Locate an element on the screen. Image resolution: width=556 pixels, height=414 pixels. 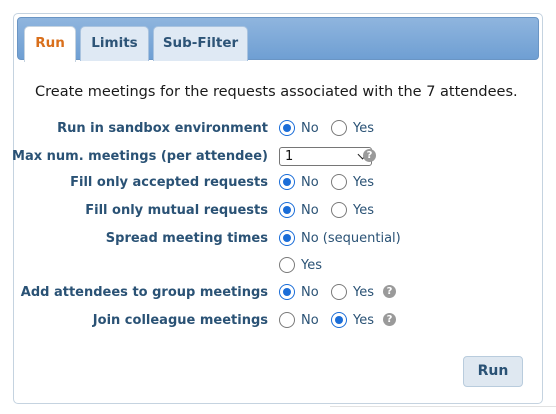
tab-limits: Limits is located at coordinates (114, 43).